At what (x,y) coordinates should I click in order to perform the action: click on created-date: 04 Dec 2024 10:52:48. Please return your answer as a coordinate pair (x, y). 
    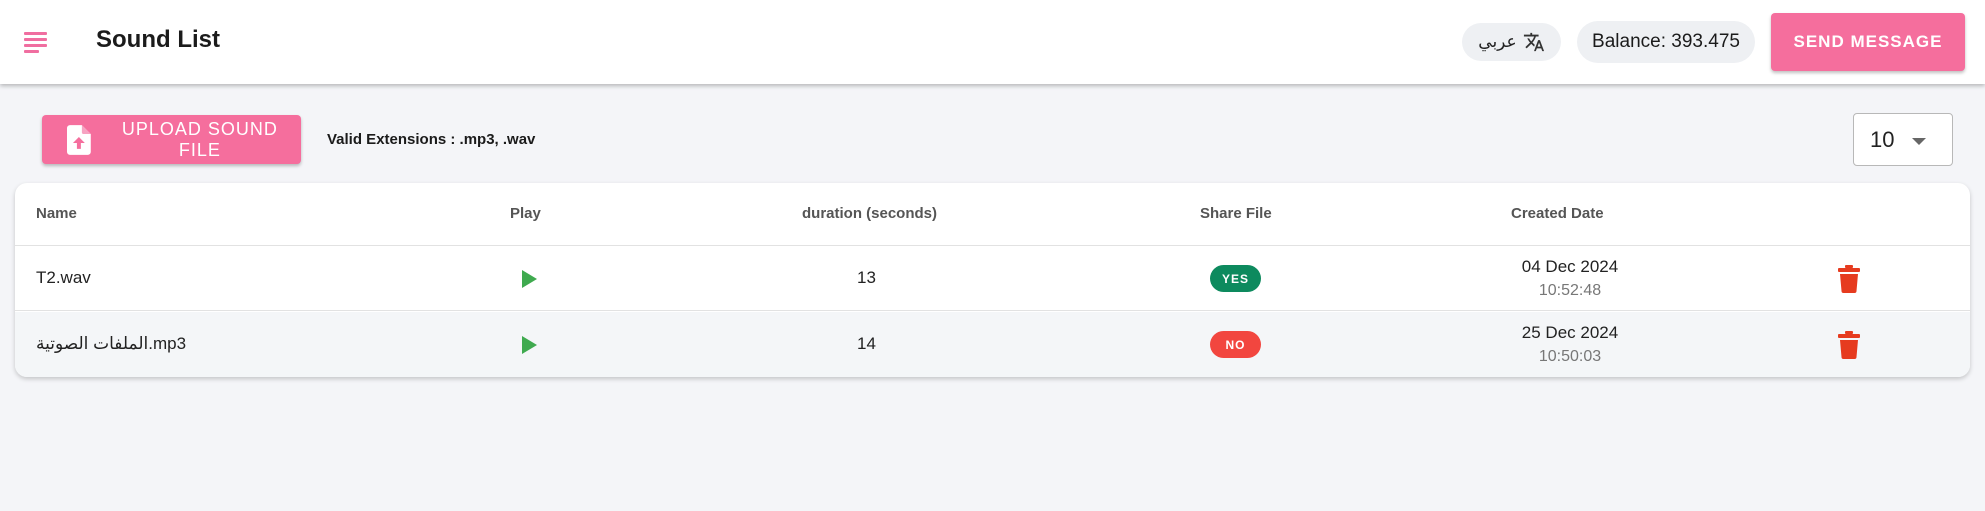
    Looking at the image, I should click on (1570, 279).